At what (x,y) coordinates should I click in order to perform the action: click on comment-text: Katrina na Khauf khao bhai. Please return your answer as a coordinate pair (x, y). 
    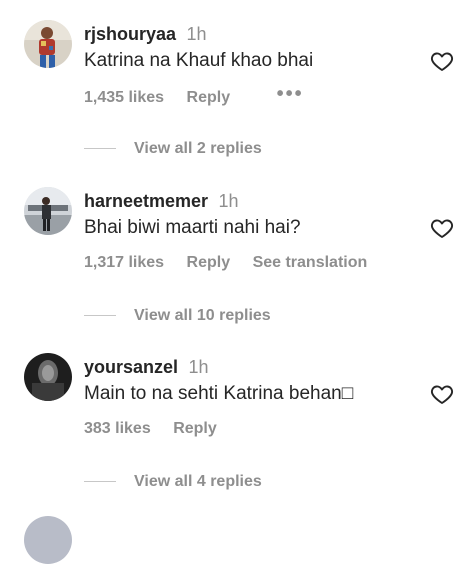
    Looking at the image, I should click on (199, 60).